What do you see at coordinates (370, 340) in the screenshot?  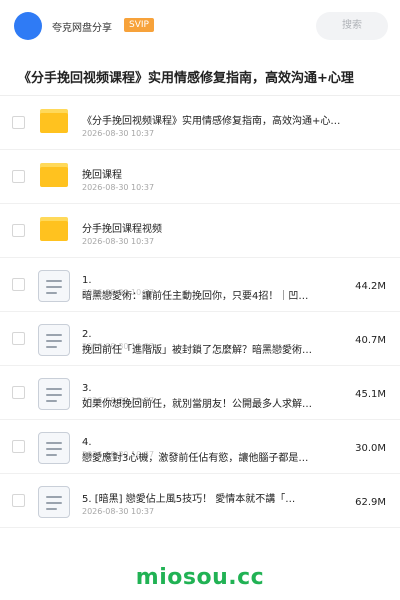 I see `file-size: 40.7M` at bounding box center [370, 340].